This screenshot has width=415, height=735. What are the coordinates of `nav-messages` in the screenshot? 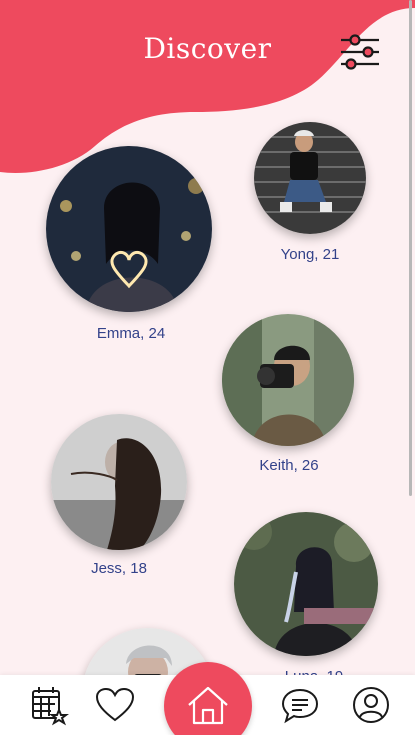 It's located at (300, 705).